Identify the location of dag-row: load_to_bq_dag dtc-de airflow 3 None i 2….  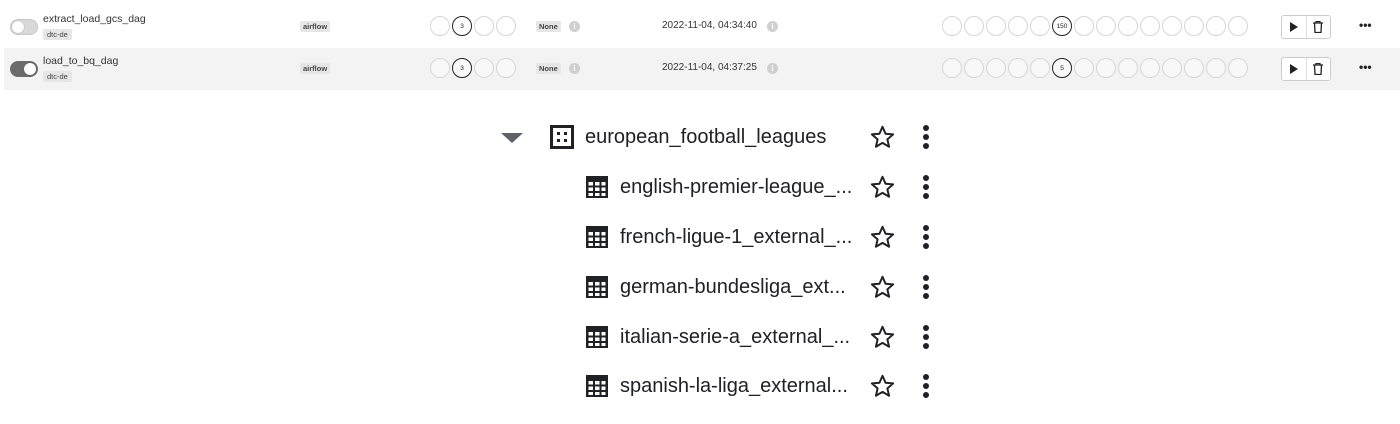
(702, 69).